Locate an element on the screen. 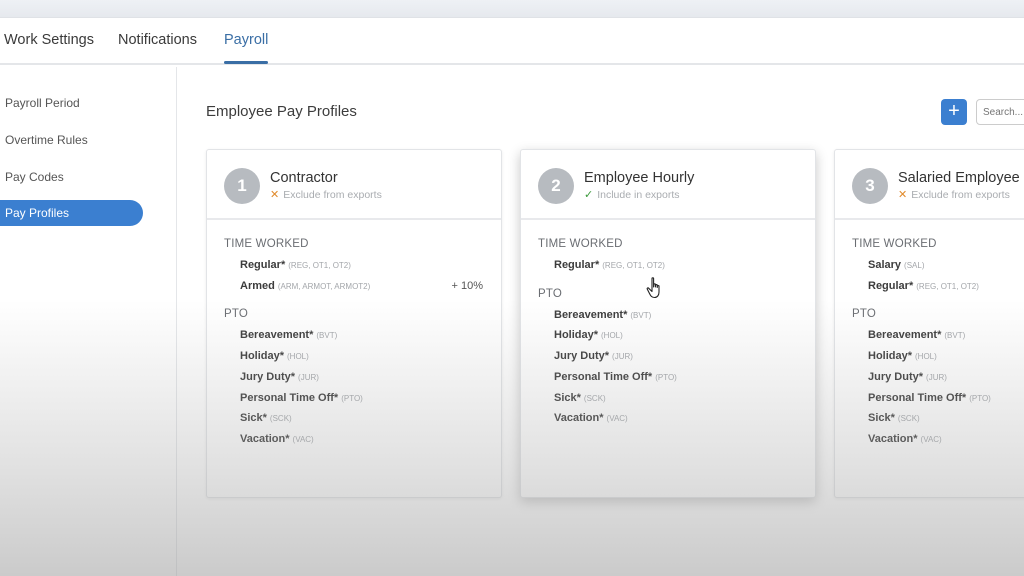  sidebar-item-pay-profiles: Pay Profiles is located at coordinates (71, 213).